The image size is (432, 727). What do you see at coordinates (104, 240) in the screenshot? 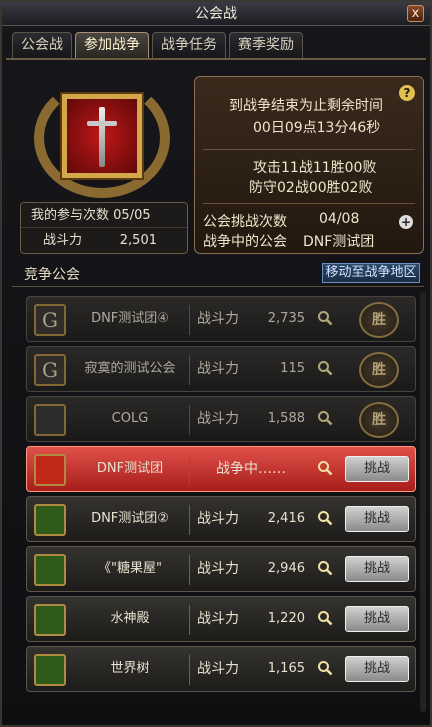
I see `my-power-row: 战斗力 2,501` at bounding box center [104, 240].